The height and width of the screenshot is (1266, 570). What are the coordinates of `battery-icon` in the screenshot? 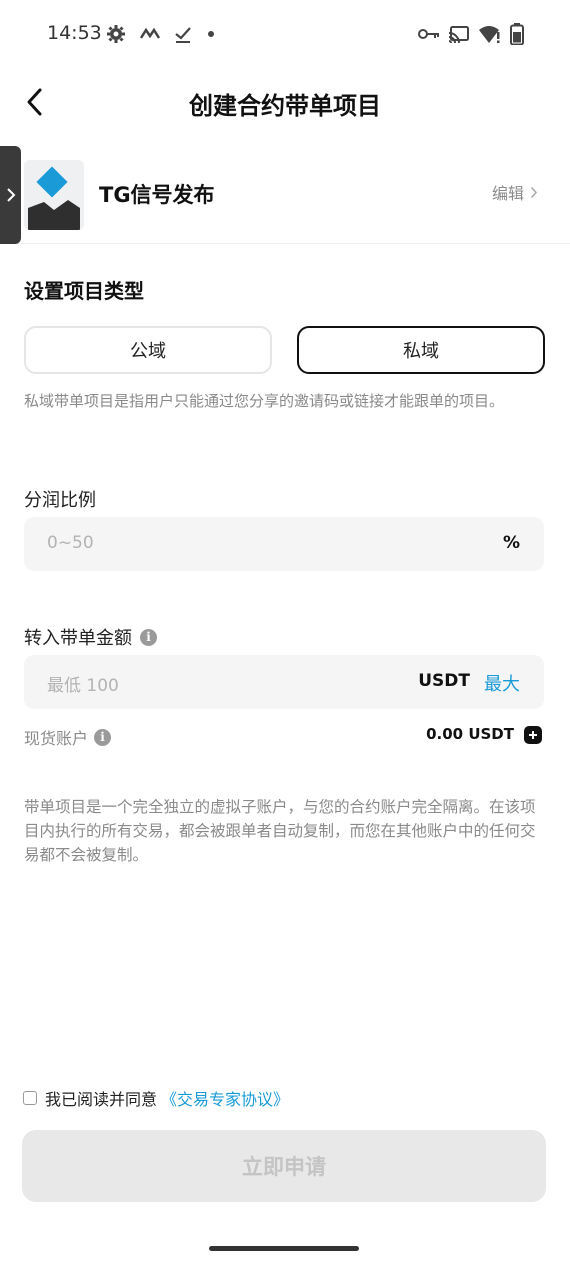 It's located at (517, 34).